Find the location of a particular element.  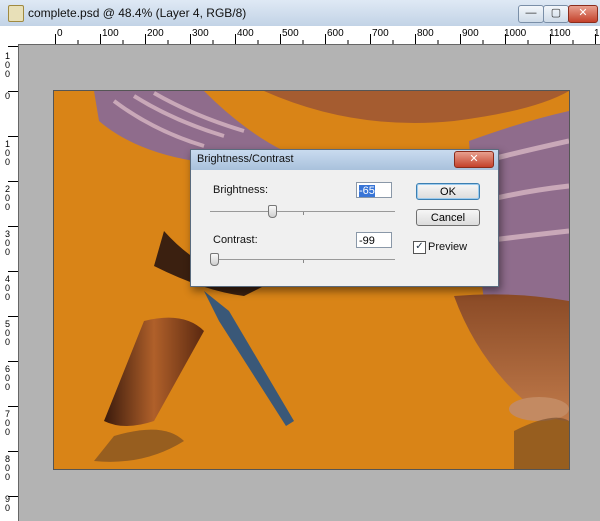

close-window-button: ✕ is located at coordinates (583, 14).